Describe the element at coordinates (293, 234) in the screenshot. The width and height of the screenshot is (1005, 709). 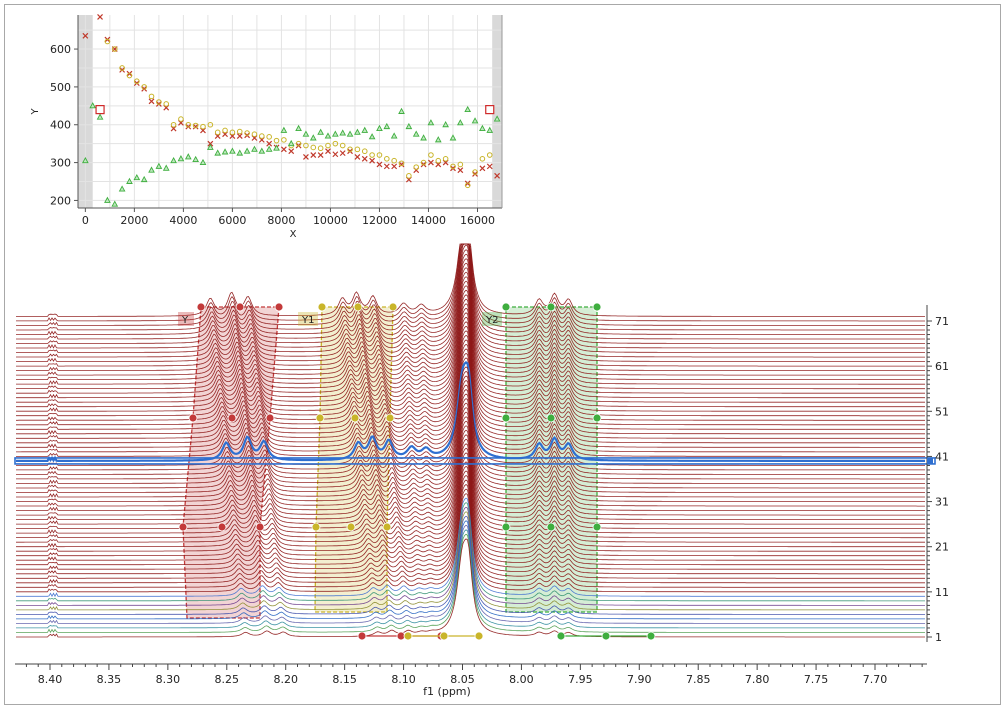
I see `inset-x-axis-label: X` at that location.